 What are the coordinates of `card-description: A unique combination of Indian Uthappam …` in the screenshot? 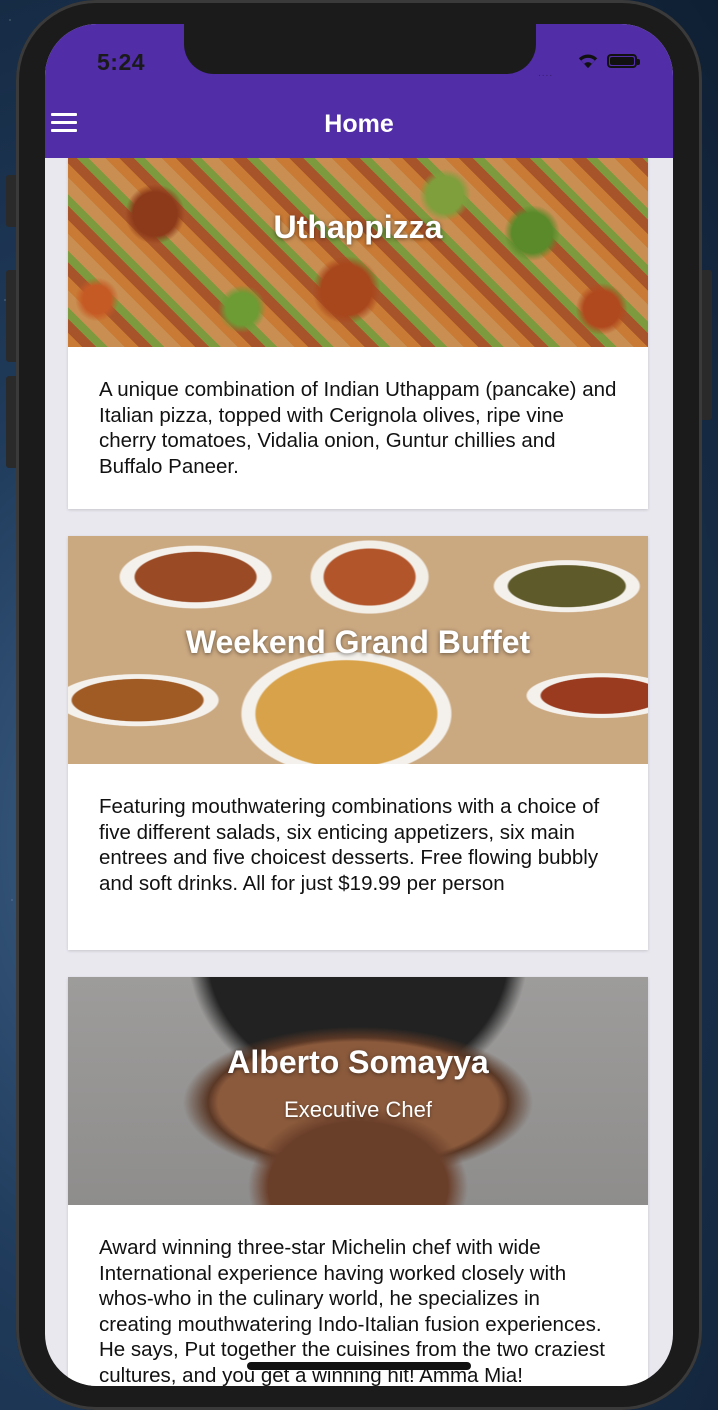 It's located at (358, 428).